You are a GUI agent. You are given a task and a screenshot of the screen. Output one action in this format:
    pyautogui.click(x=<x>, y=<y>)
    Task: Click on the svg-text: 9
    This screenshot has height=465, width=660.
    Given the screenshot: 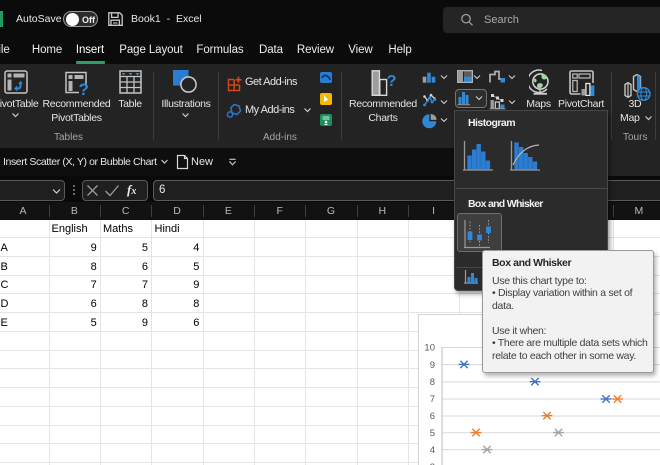 What is the action you would take?
    pyautogui.click(x=432, y=365)
    